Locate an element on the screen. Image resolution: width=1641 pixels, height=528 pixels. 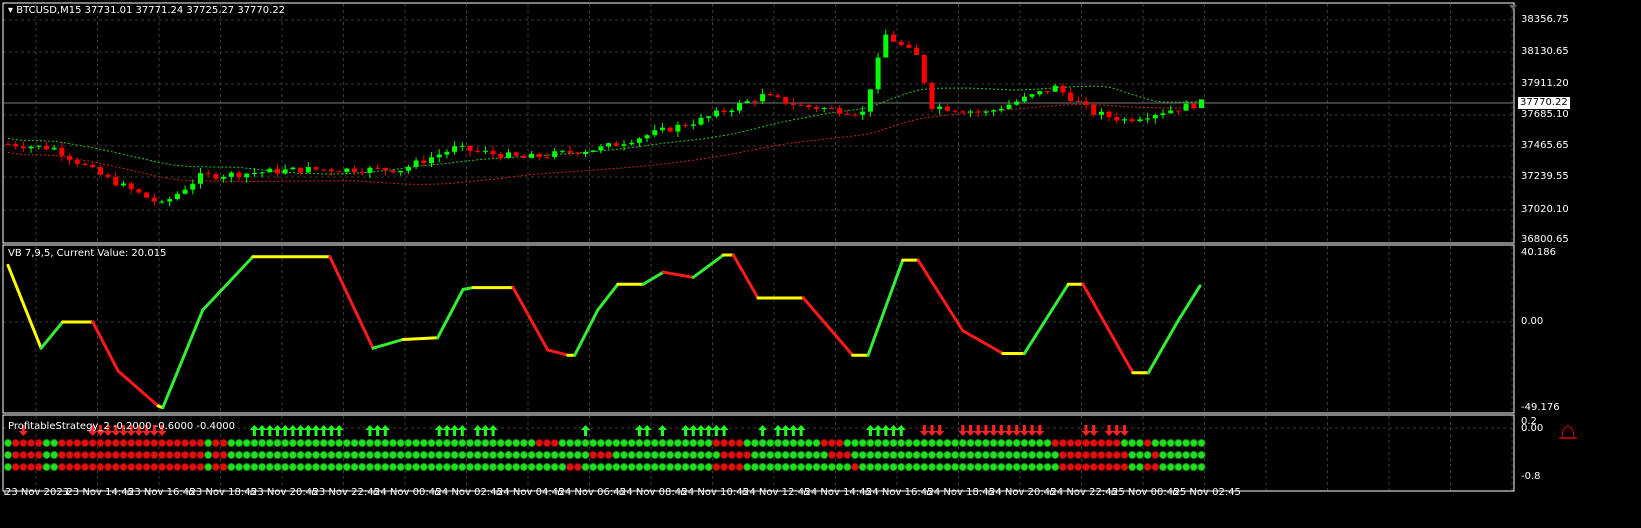
time-tick: 24 Nov 00:45 is located at coordinates (408, 492).